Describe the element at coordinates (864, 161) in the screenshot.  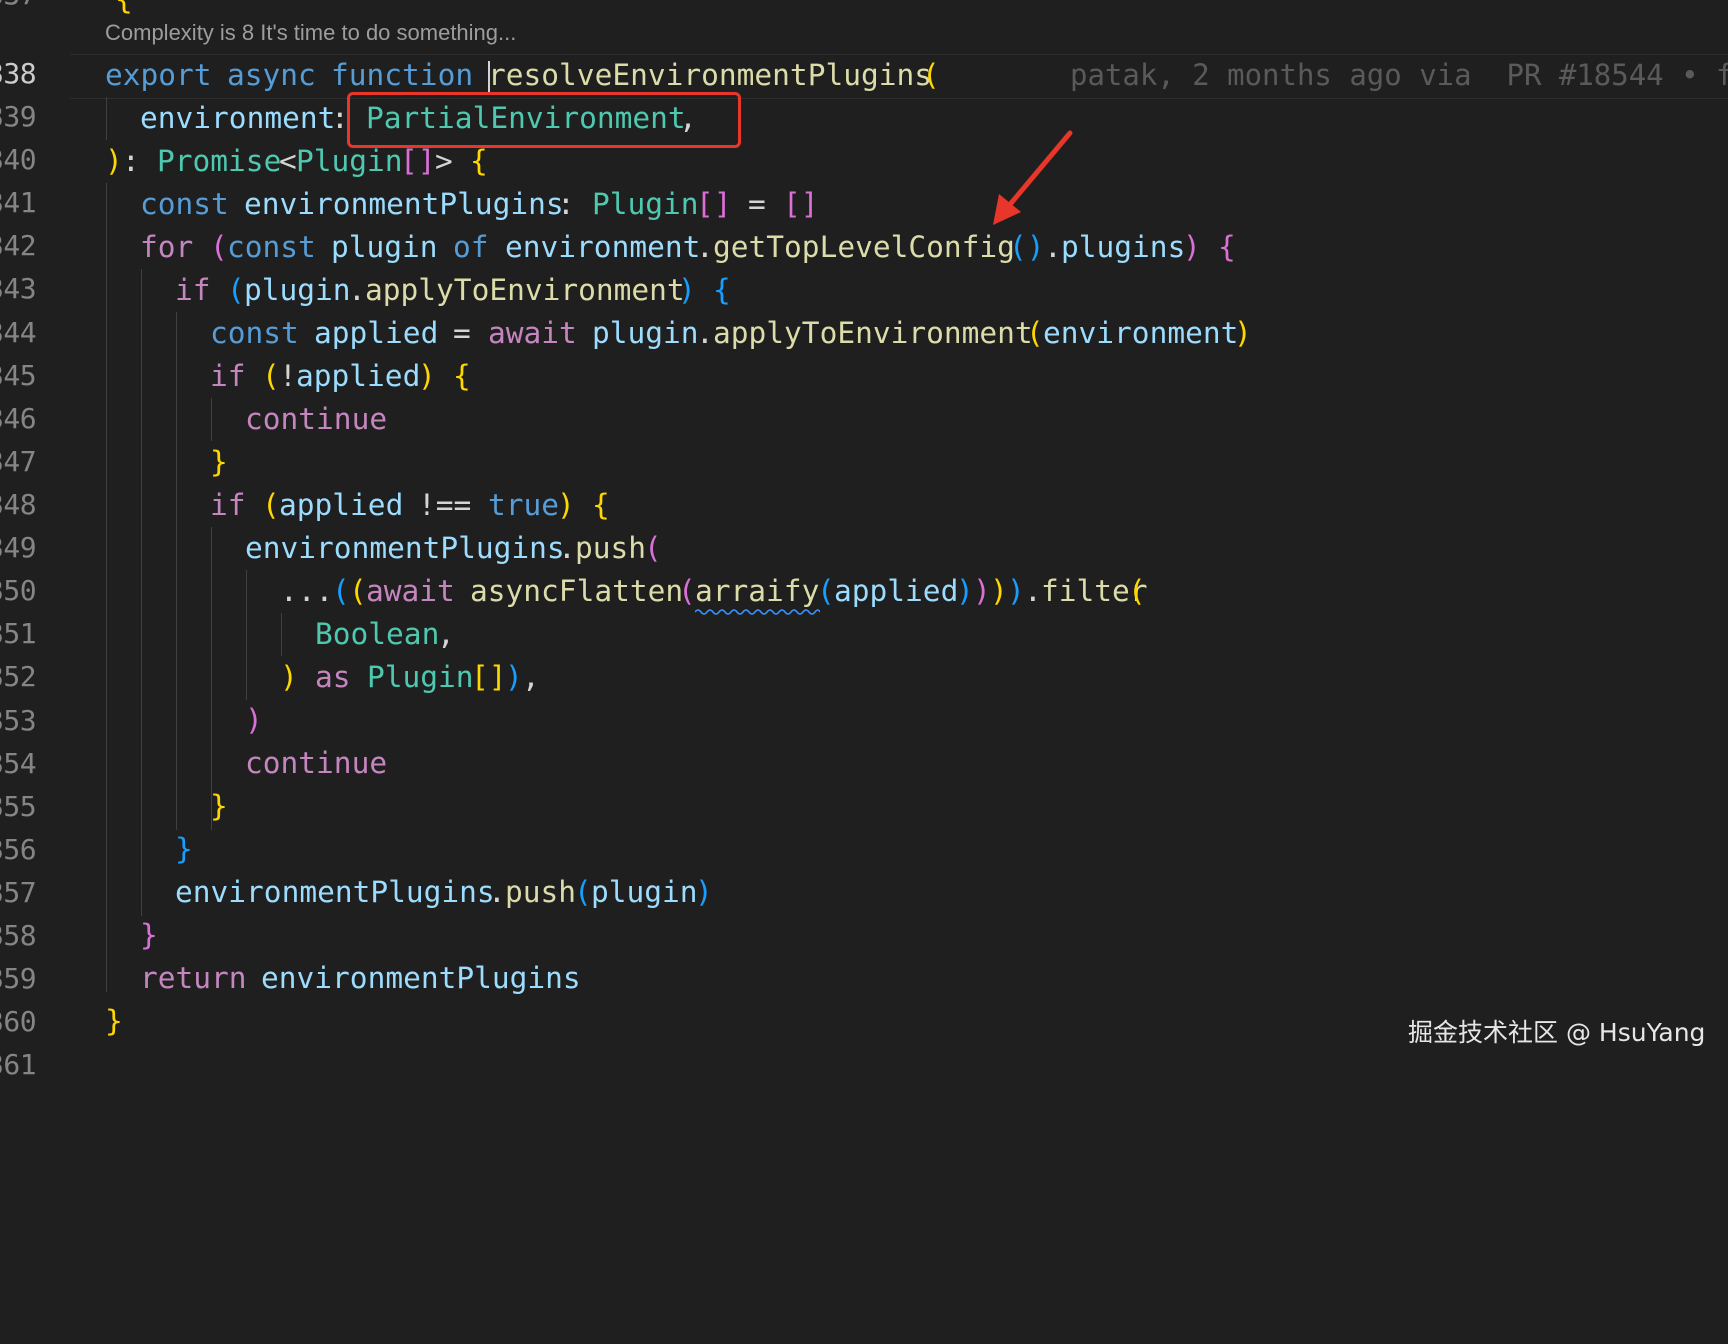
I see `code-line-340: ) : Promise < Plugin [] > {` at that location.